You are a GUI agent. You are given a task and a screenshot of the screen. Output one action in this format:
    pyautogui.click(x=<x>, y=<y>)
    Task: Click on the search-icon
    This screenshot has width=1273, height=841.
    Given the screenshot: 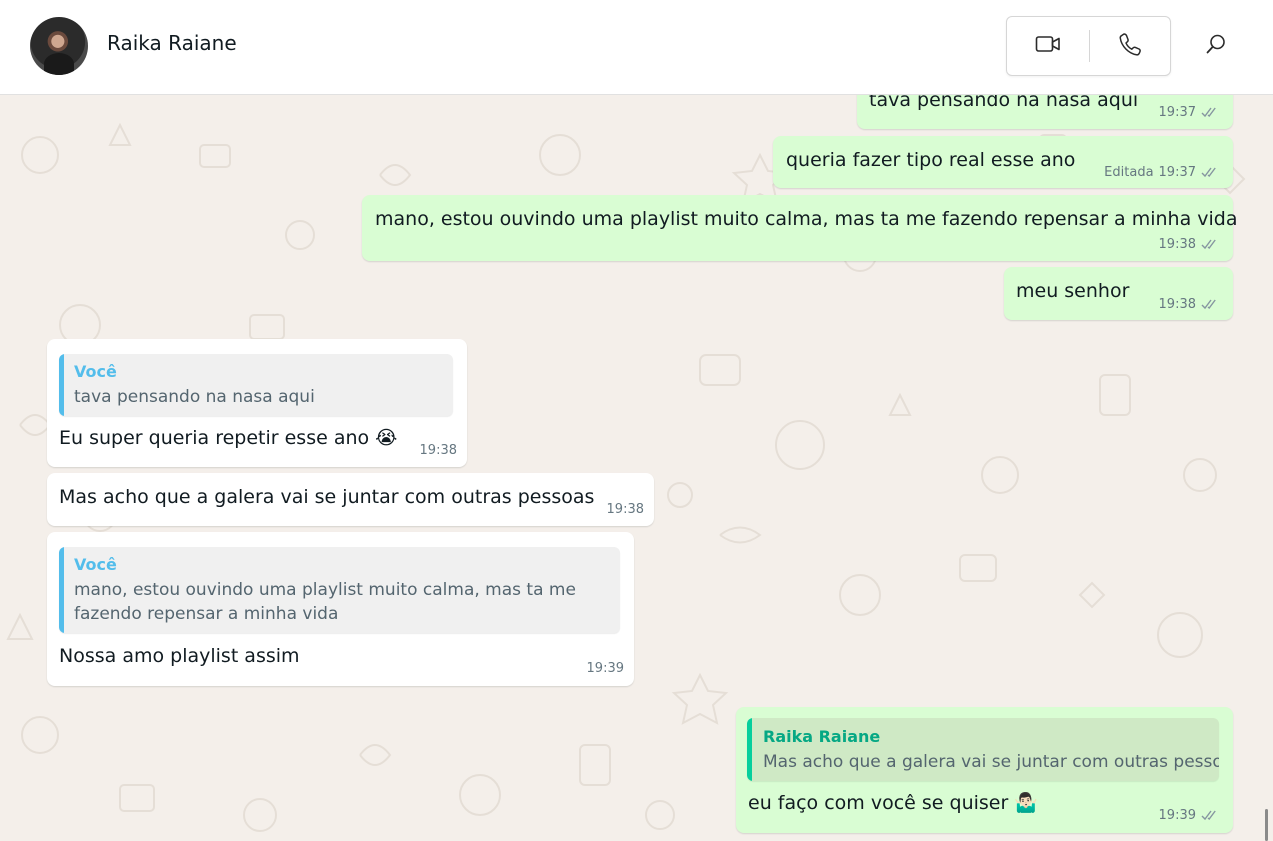 What is the action you would take?
    pyautogui.click(x=1216, y=46)
    